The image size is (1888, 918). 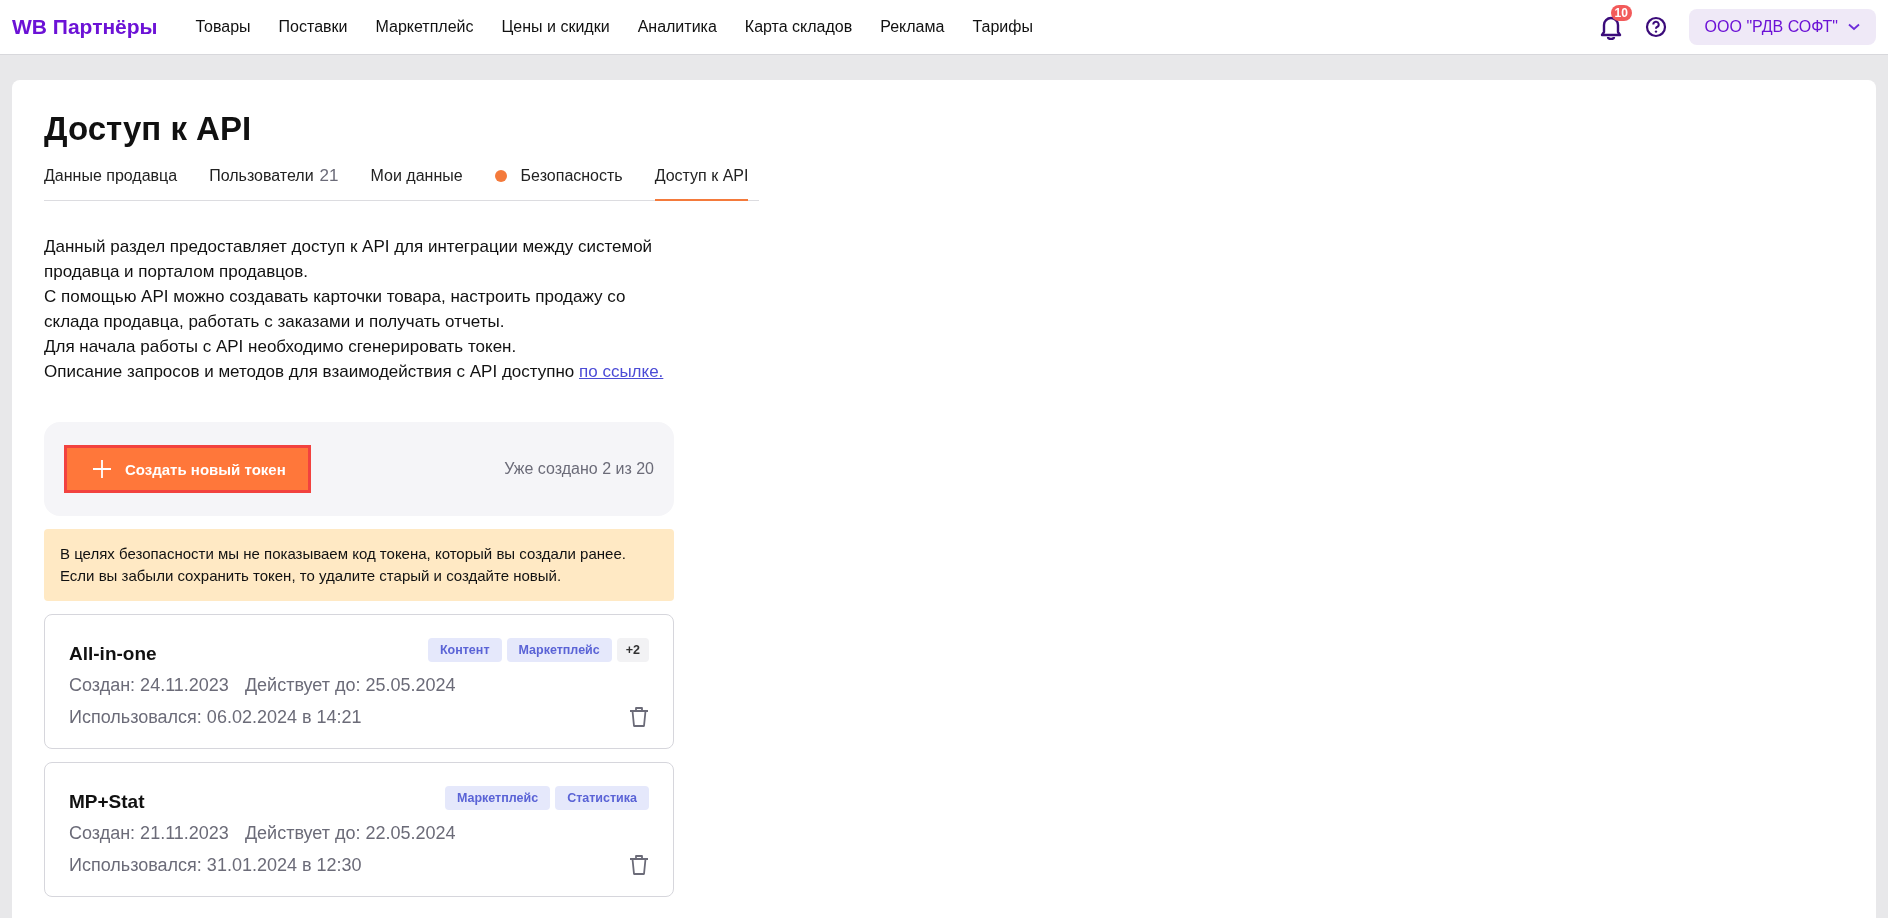 I want to click on nav-link: Карта складов, so click(x=798, y=27).